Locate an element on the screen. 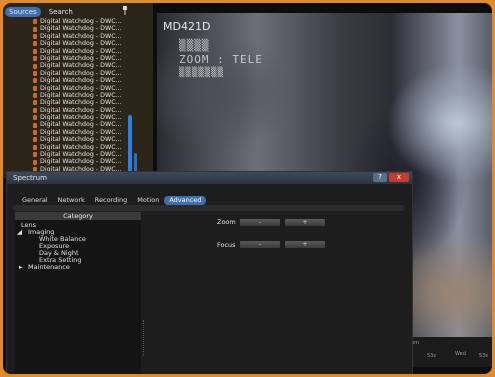  tab-sources: Sources is located at coordinates (23, 11).